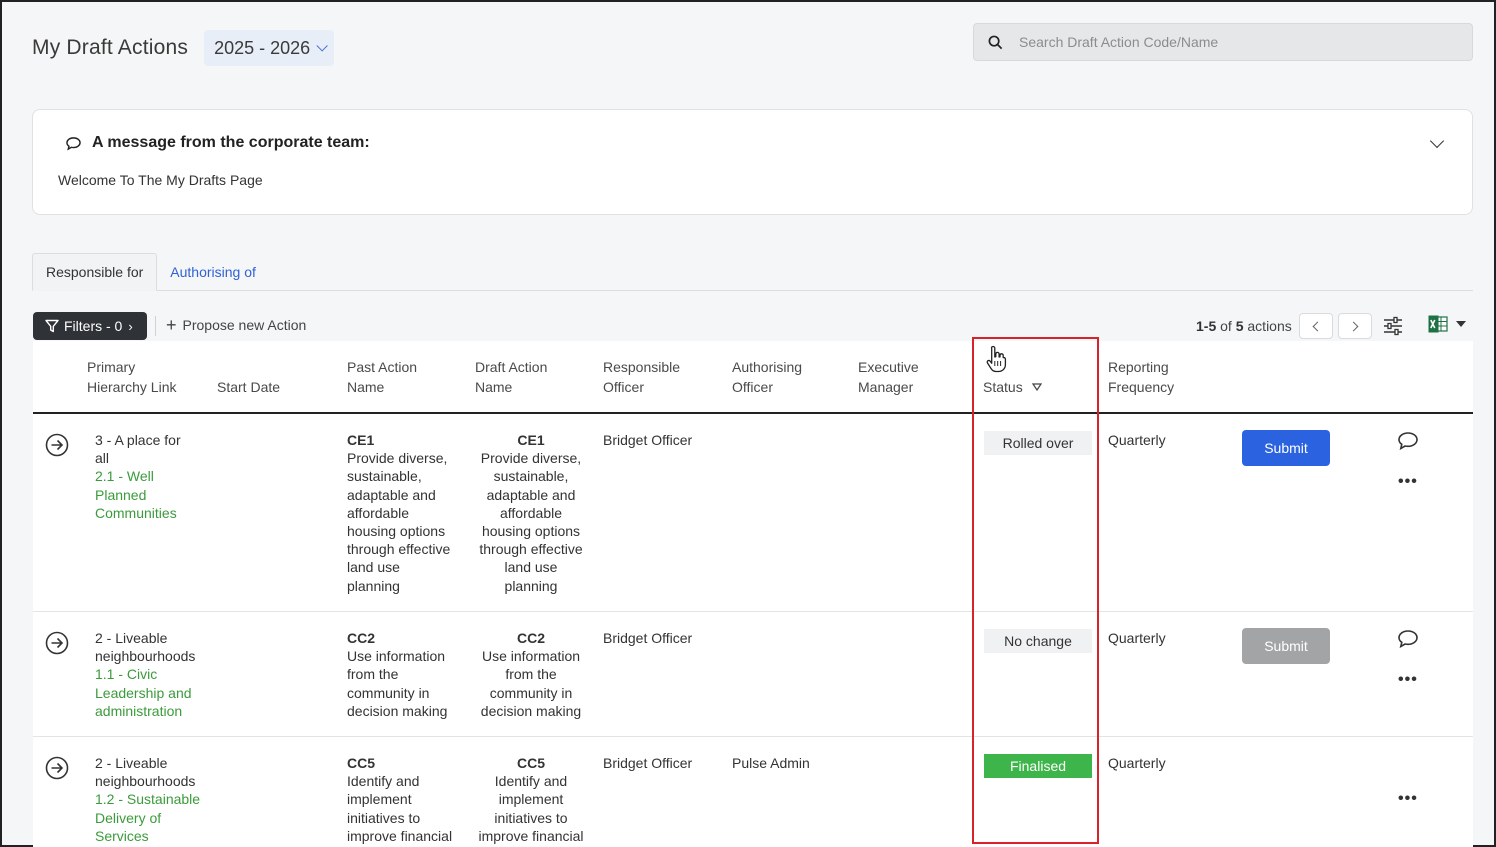 This screenshot has width=1496, height=847. I want to click on pagination-summary: 1-5 of 5 actions, so click(1244, 326).